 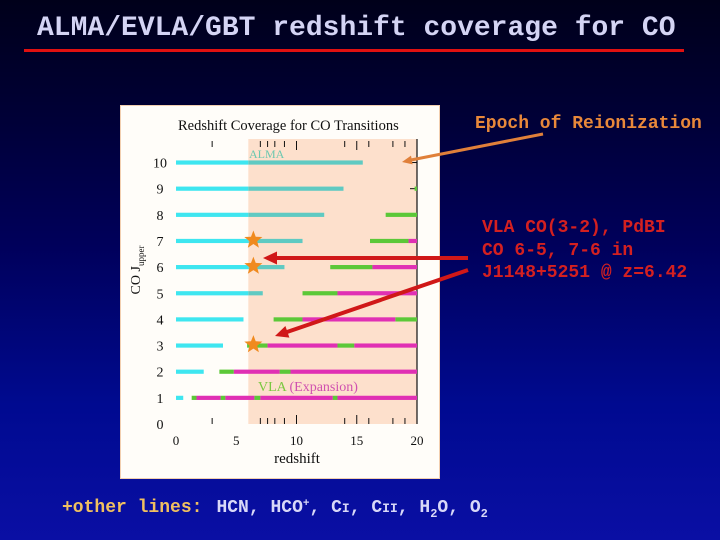 What do you see at coordinates (160, 347) in the screenshot?
I see `y-tick-label: 3` at bounding box center [160, 347].